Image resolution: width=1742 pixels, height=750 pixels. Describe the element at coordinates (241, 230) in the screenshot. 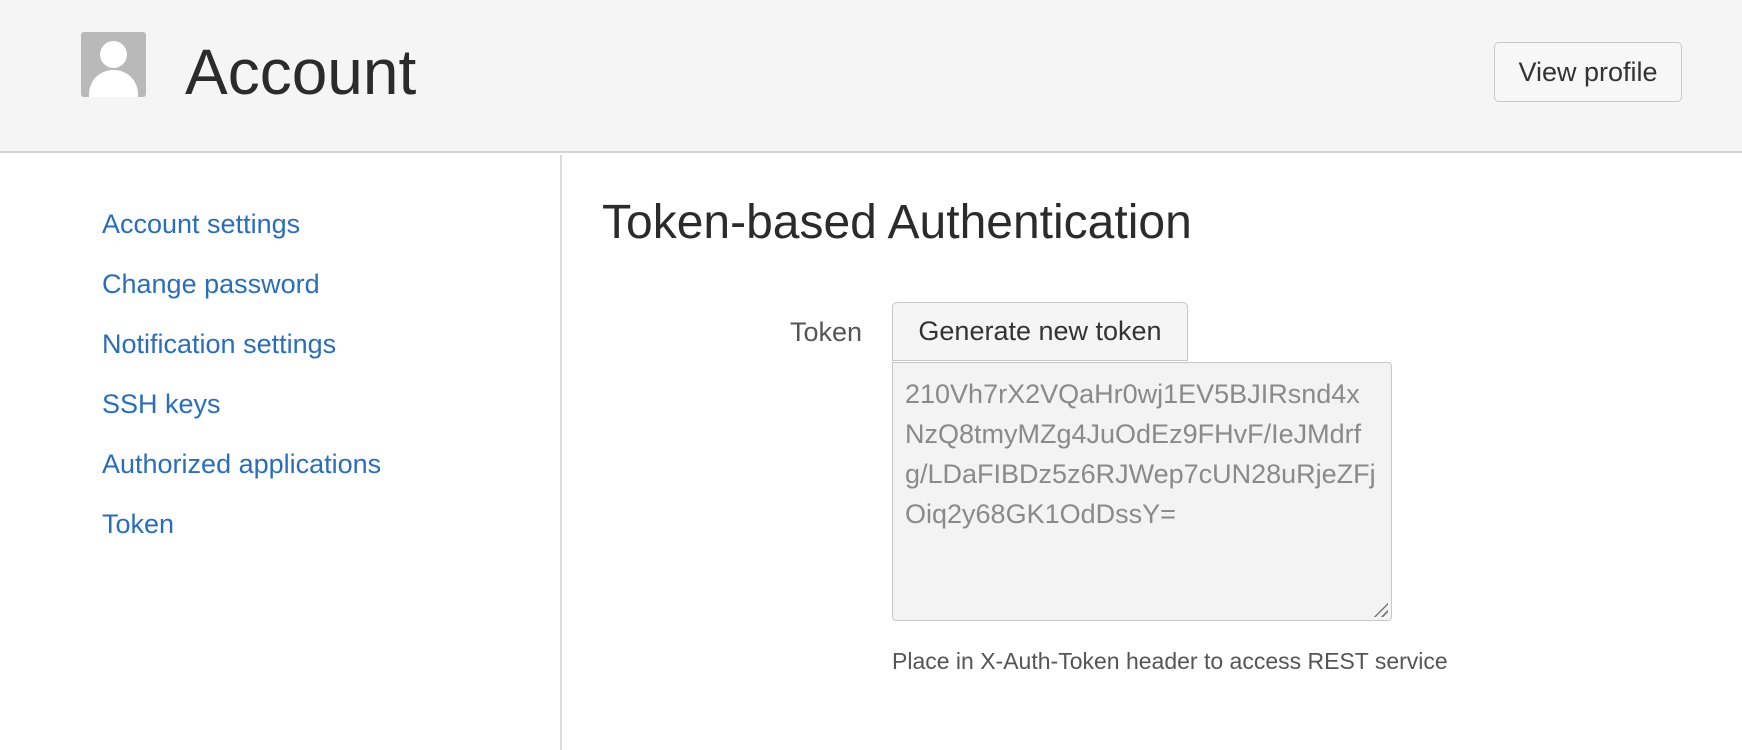

I see `sidebar-item-account-settings: Account settings` at that location.